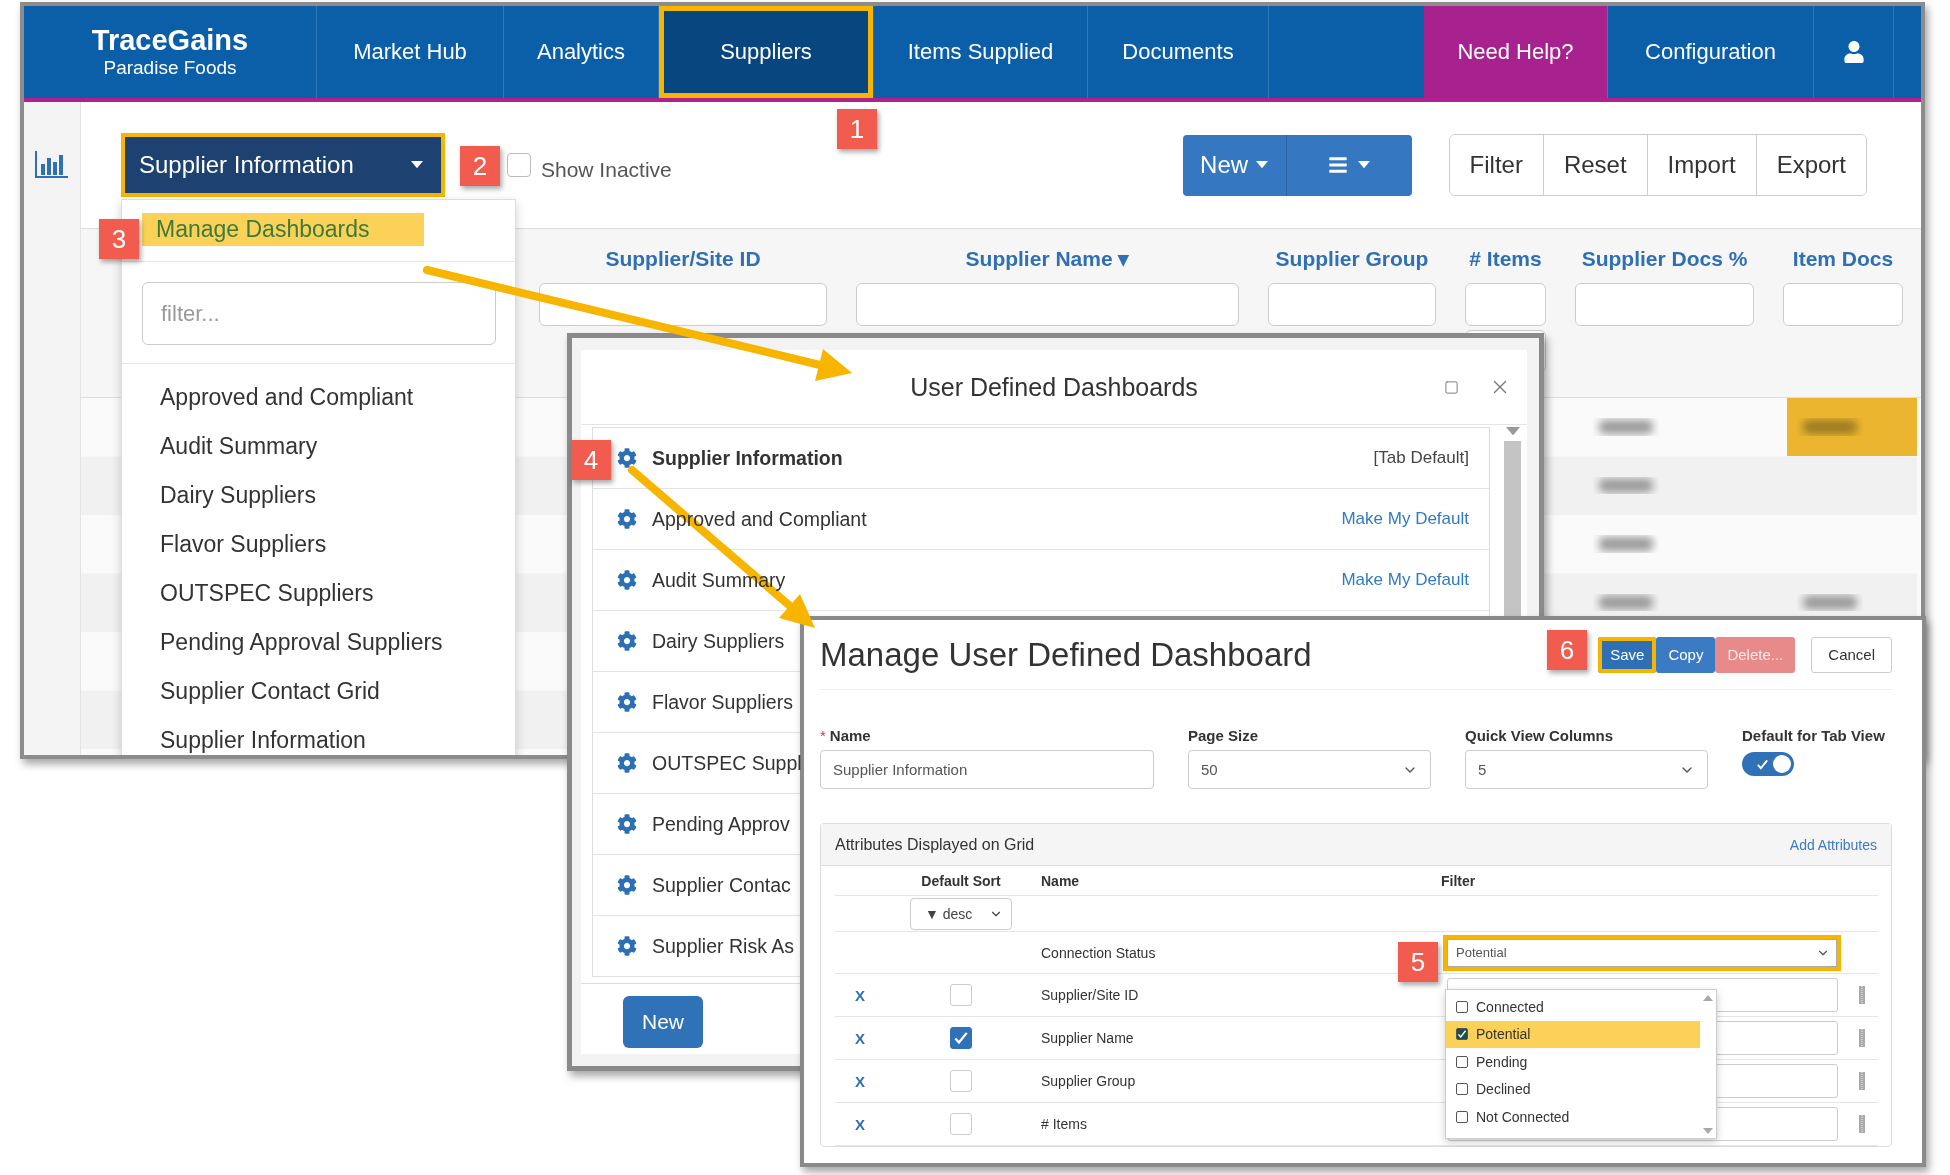 The width and height of the screenshot is (1950, 1175). What do you see at coordinates (1814, 735) in the screenshot?
I see `field-label: Default for Tab View` at bounding box center [1814, 735].